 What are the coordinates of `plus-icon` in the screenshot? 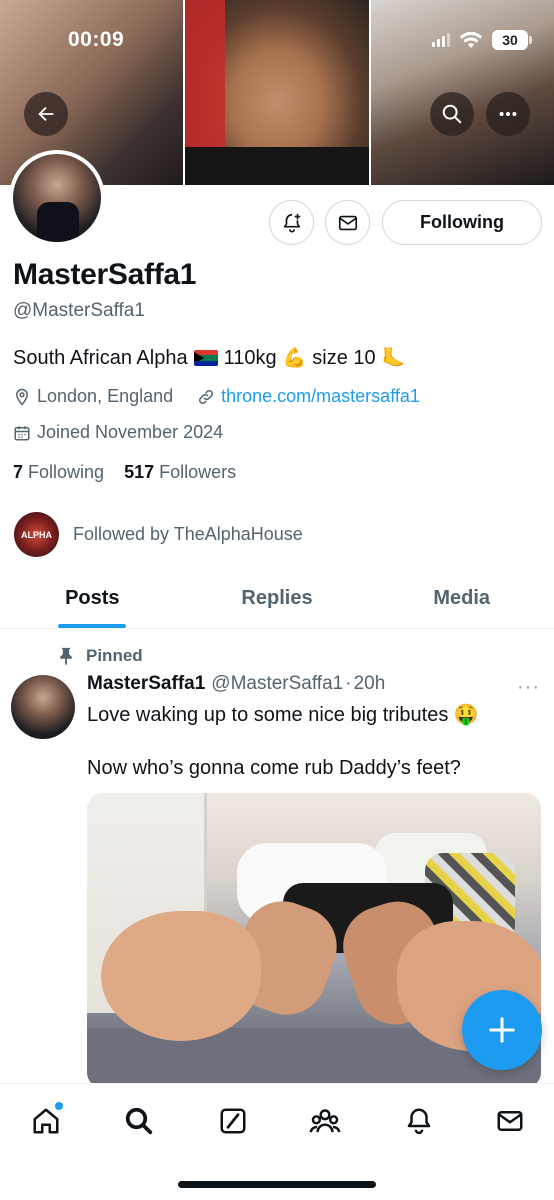 It's located at (502, 1030).